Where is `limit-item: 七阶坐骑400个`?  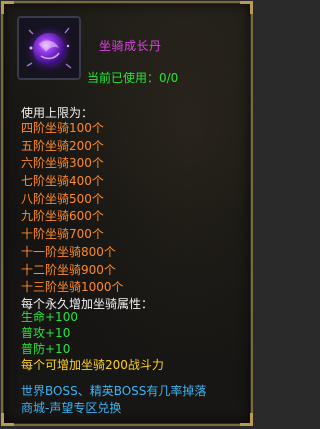
limit-item: 七阶坐骑400个 is located at coordinates (62, 181).